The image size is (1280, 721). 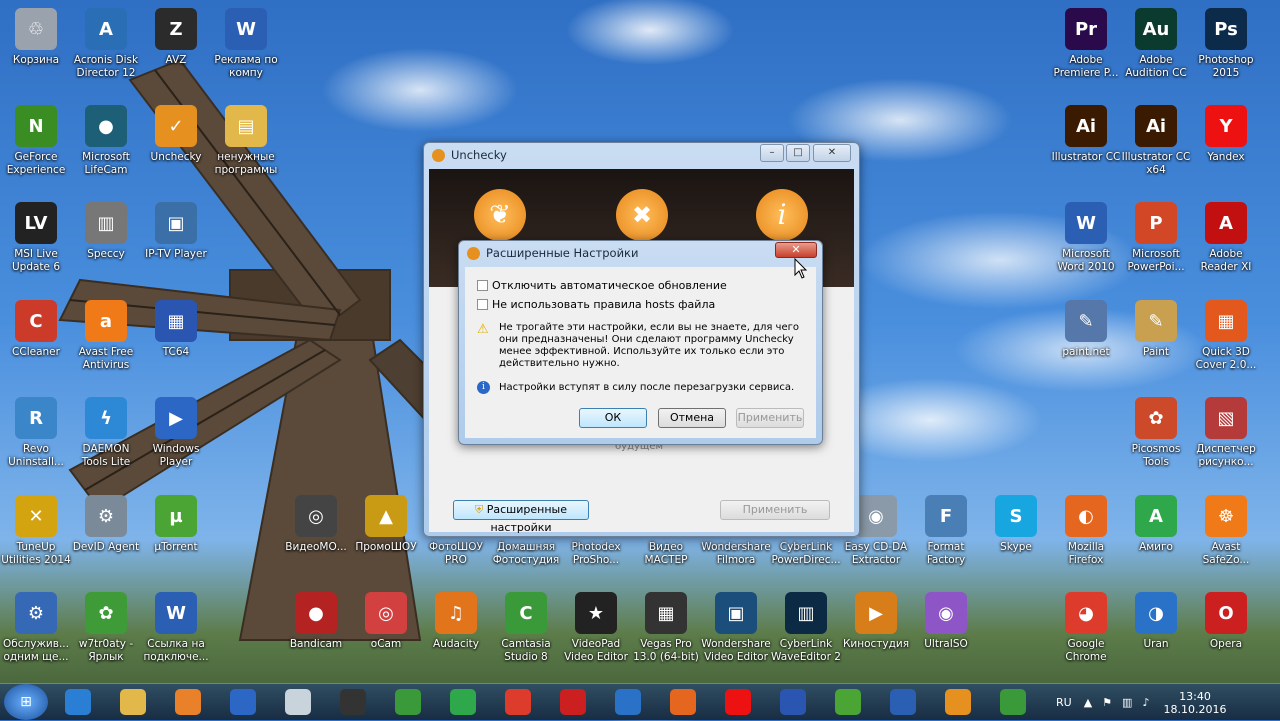 I want to click on desktop-icon-unchecky: ✓ Unchecky, so click(x=176, y=151).